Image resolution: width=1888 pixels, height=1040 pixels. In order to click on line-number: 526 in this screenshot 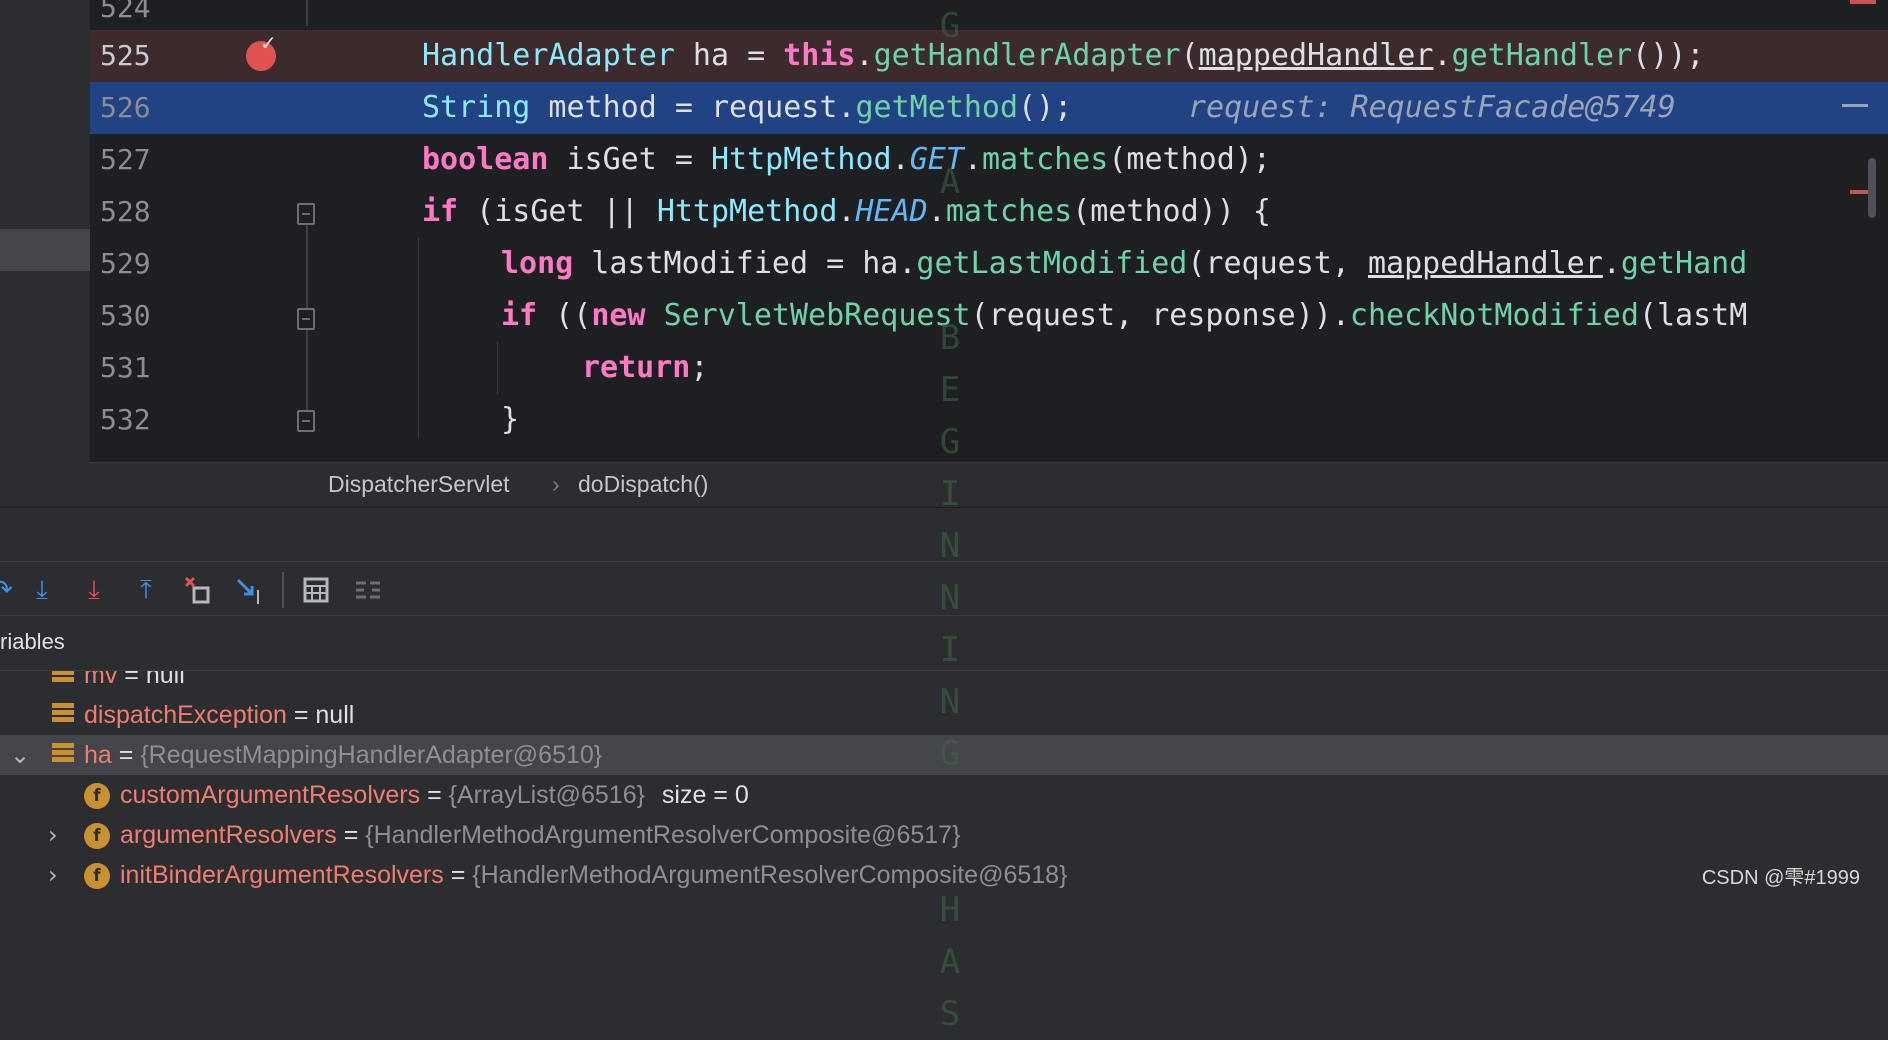, I will do `click(125, 107)`.